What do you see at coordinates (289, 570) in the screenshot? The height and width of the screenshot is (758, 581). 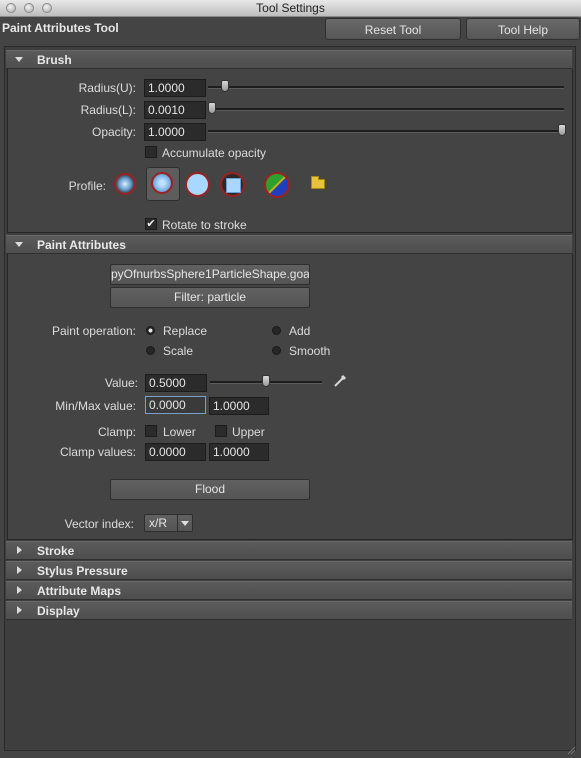 I see `stylus-pressure-section-header: Stylus Pressure` at bounding box center [289, 570].